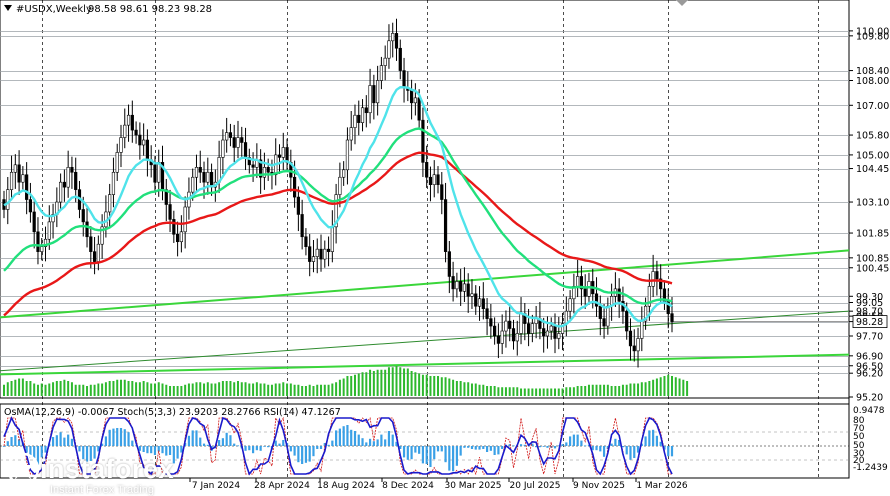 The width and height of the screenshot is (890, 496). Describe the element at coordinates (870, 468) in the screenshot. I see `indicator-scale-label: -1.2439` at that location.